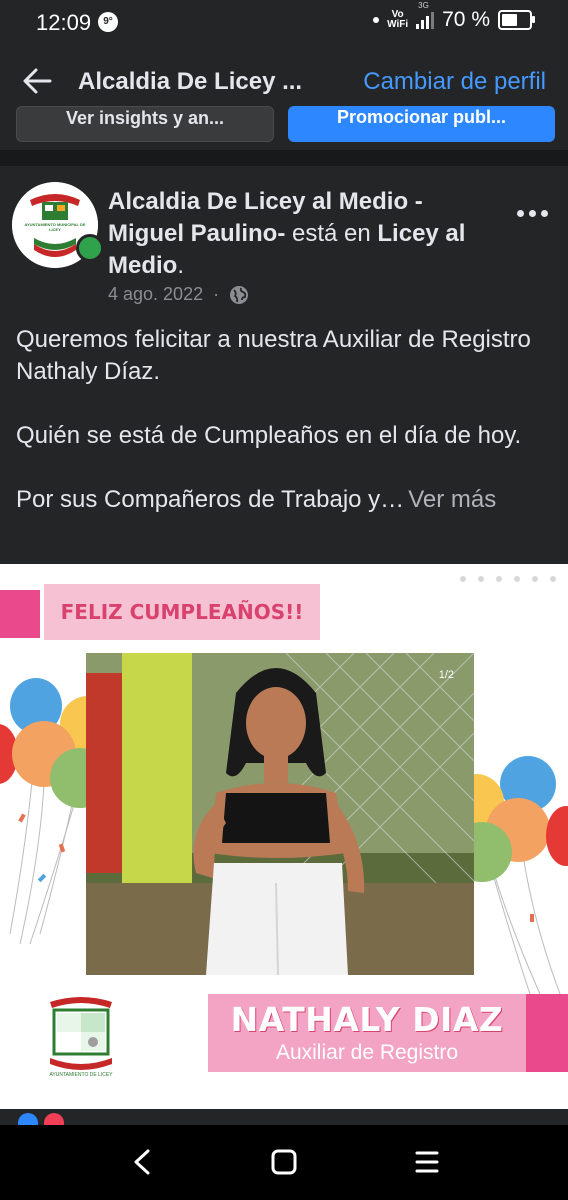  I want to click on location-end: ., so click(180, 265).